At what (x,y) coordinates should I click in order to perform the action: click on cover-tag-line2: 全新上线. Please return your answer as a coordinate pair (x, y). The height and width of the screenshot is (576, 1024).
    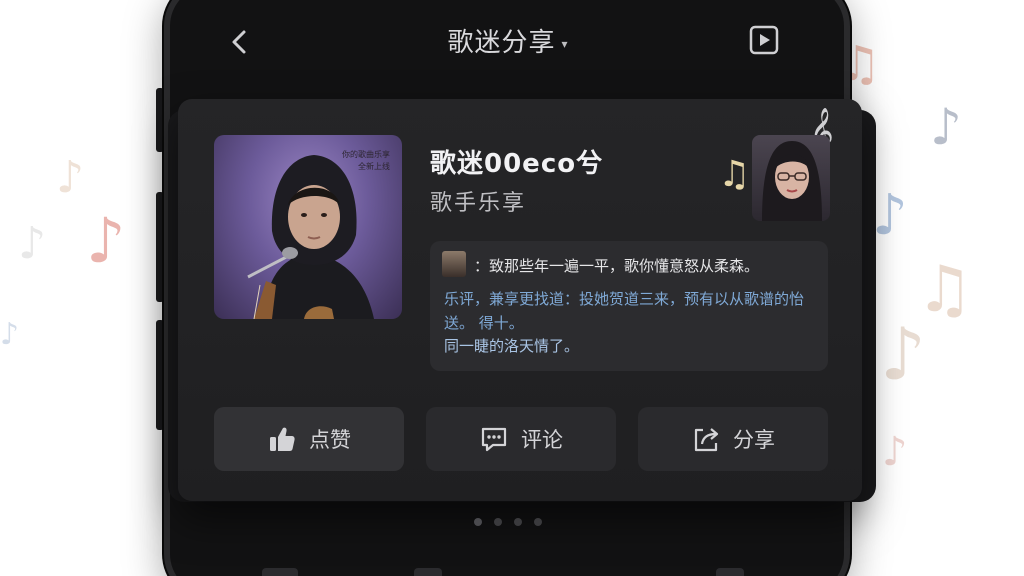
    Looking at the image, I should click on (374, 166).